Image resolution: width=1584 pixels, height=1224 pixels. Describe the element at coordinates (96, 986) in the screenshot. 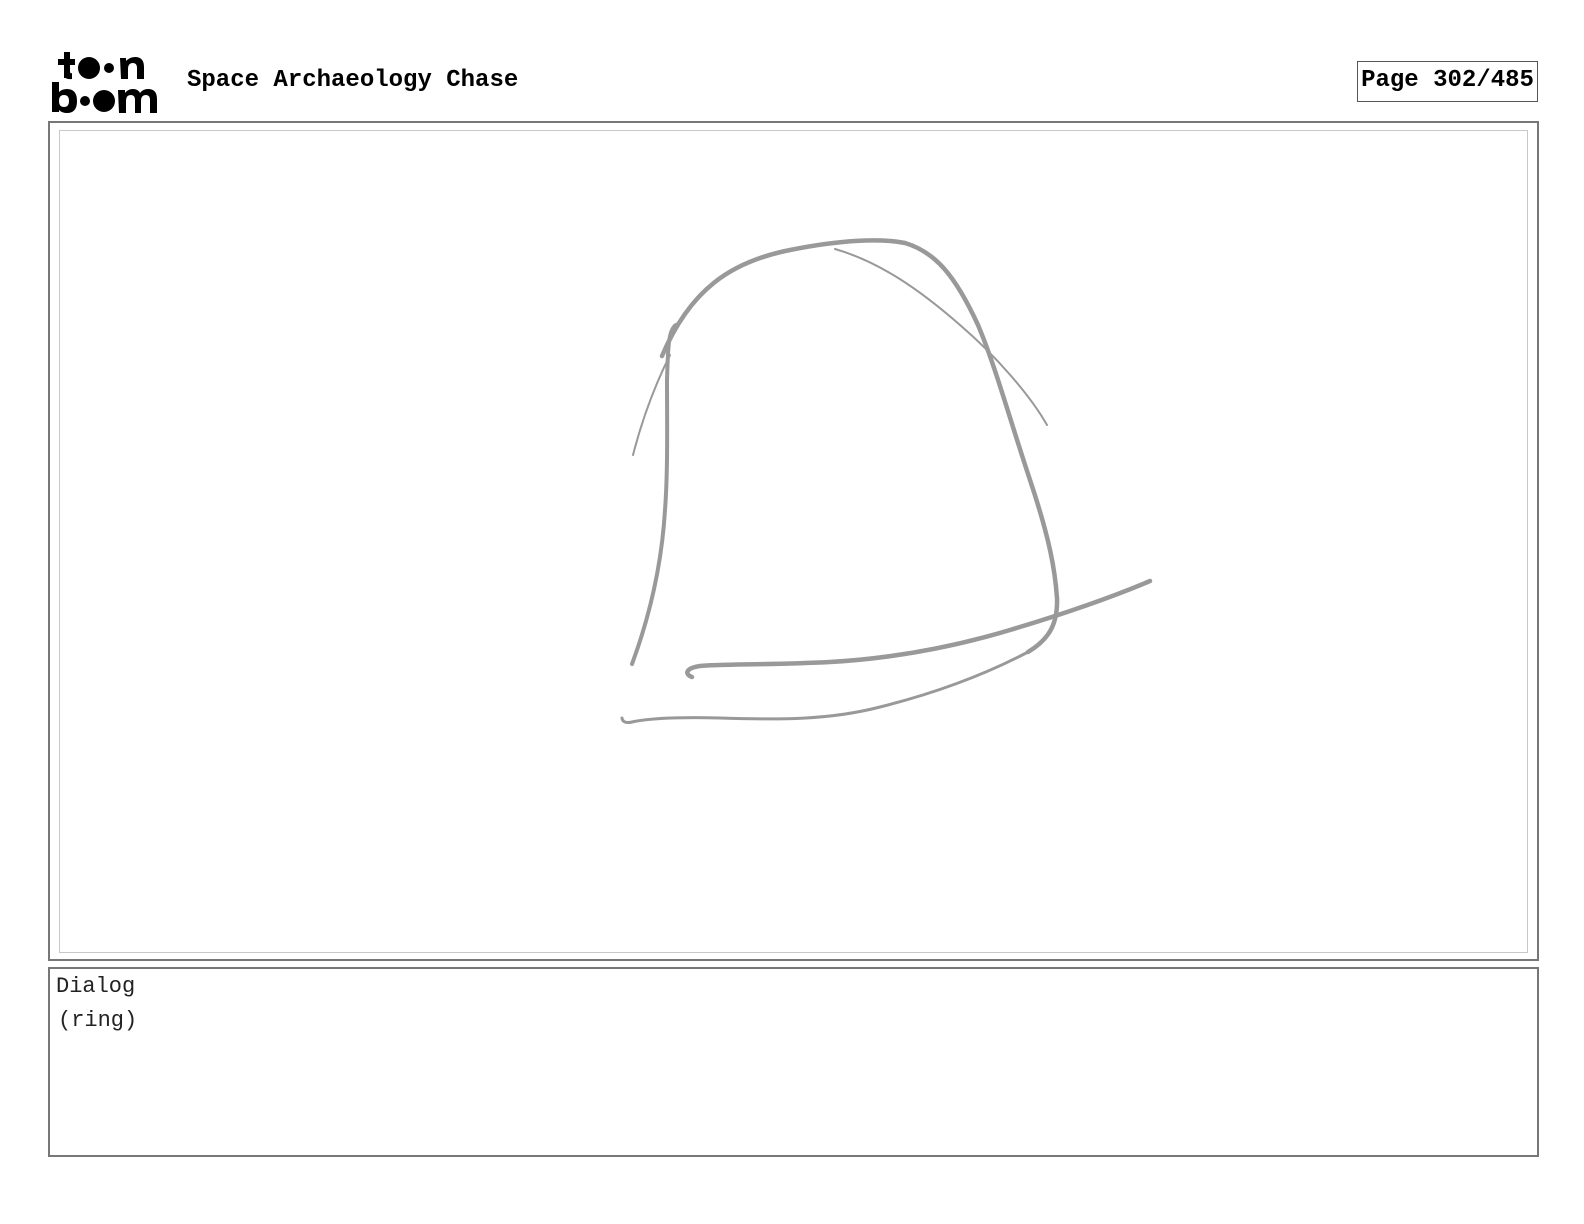

I see `dialog-label: Dialog` at that location.